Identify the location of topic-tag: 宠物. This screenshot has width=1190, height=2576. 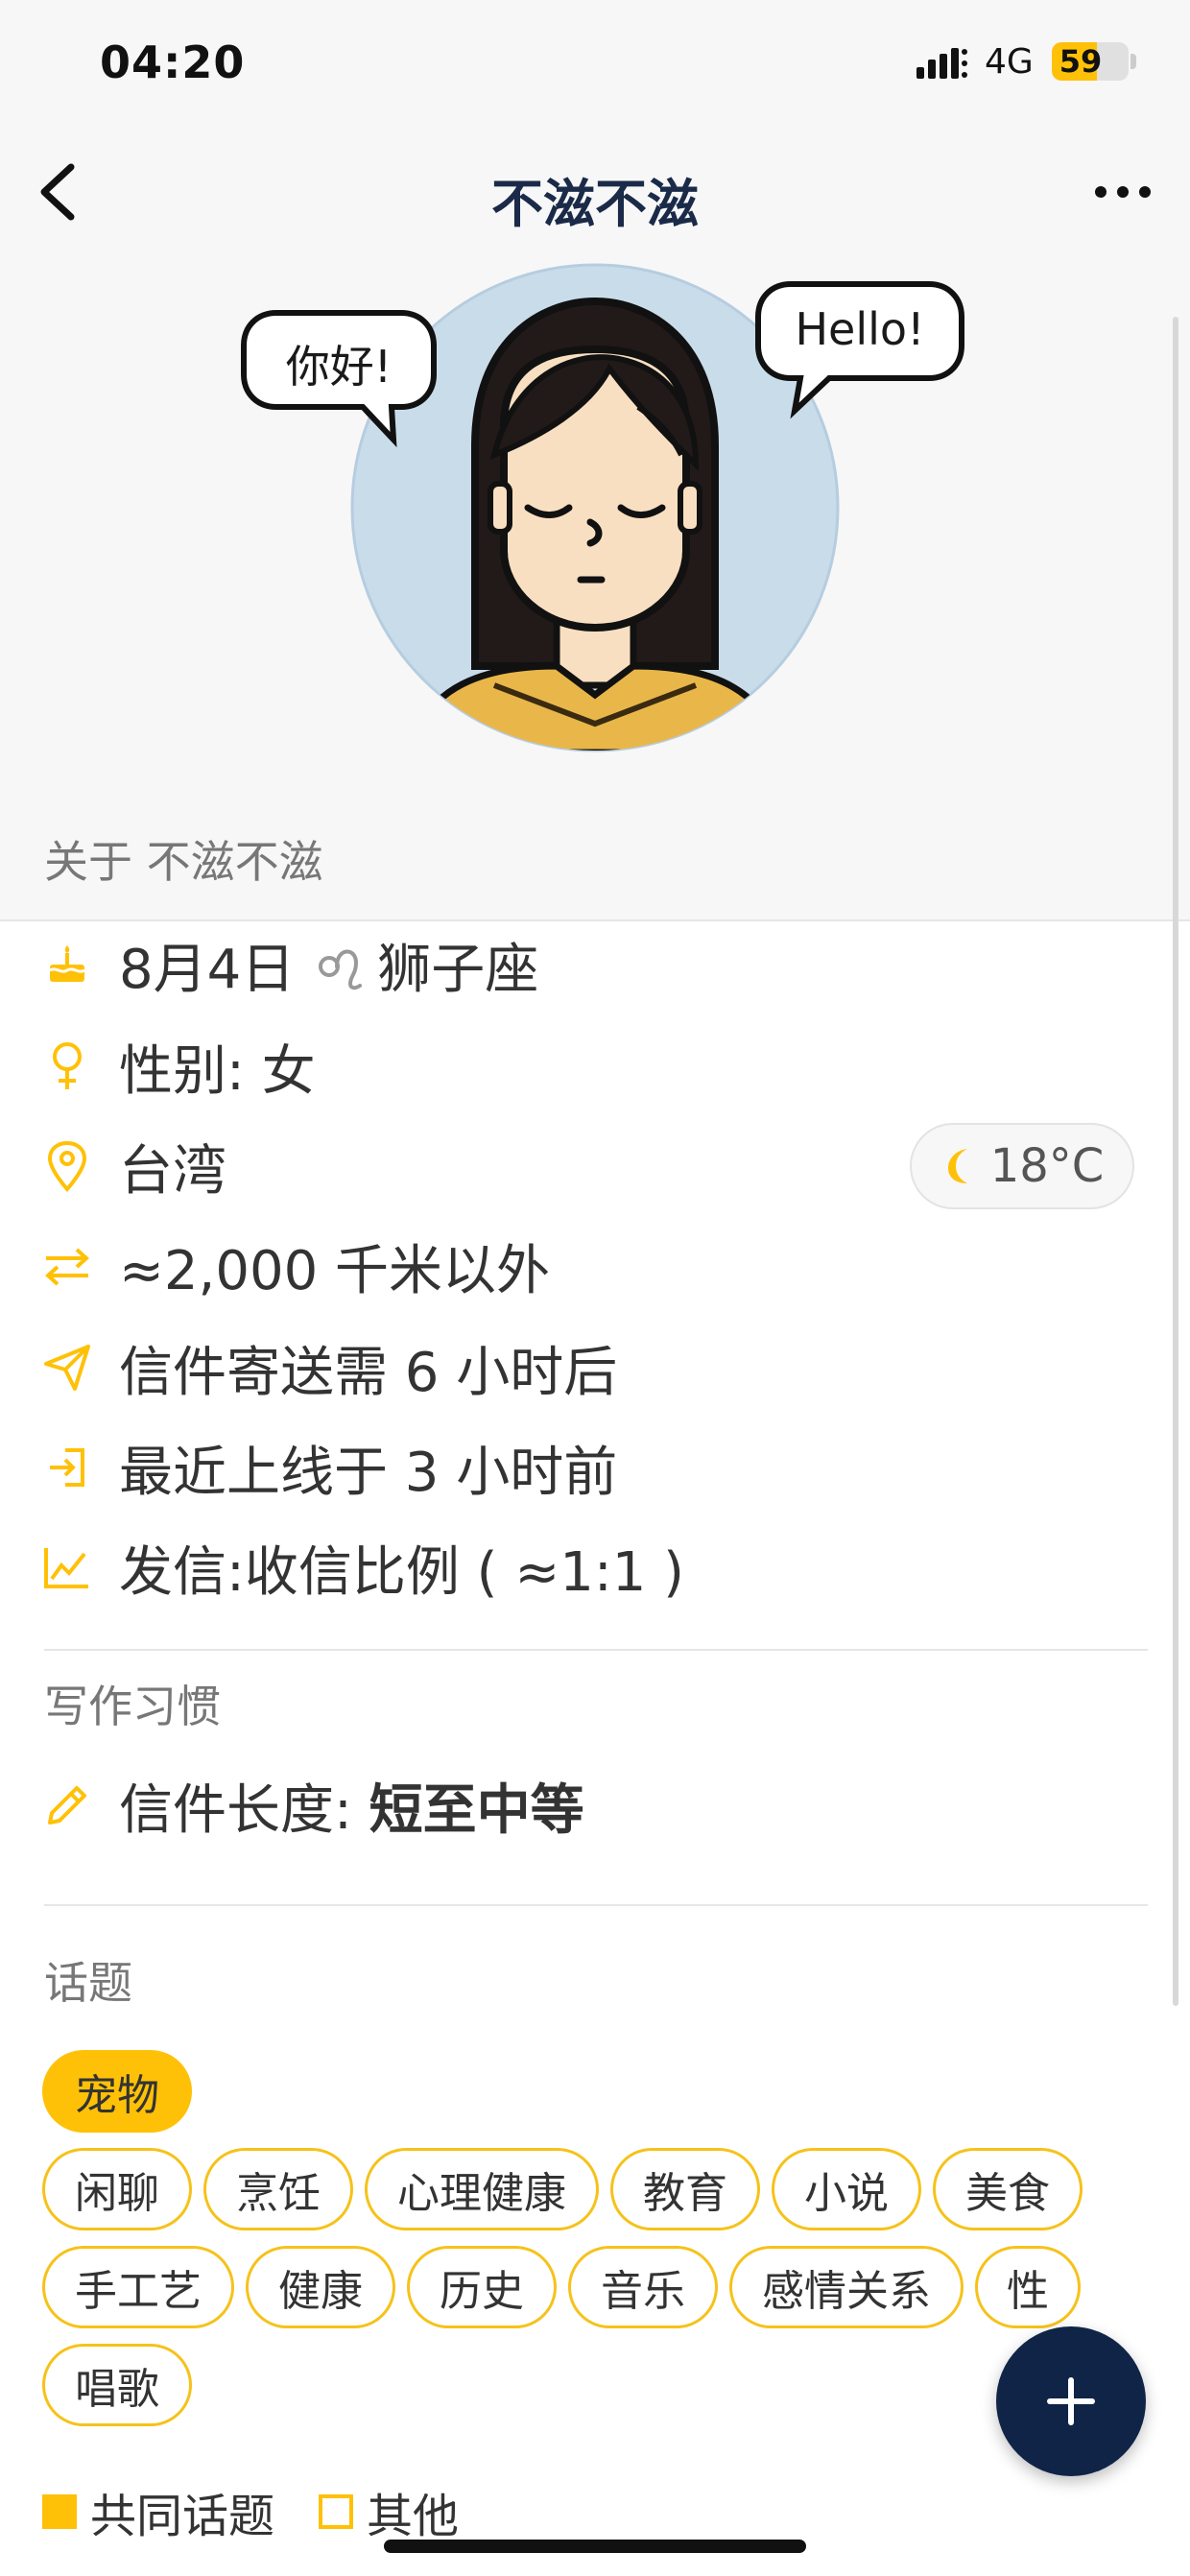
(117, 2091).